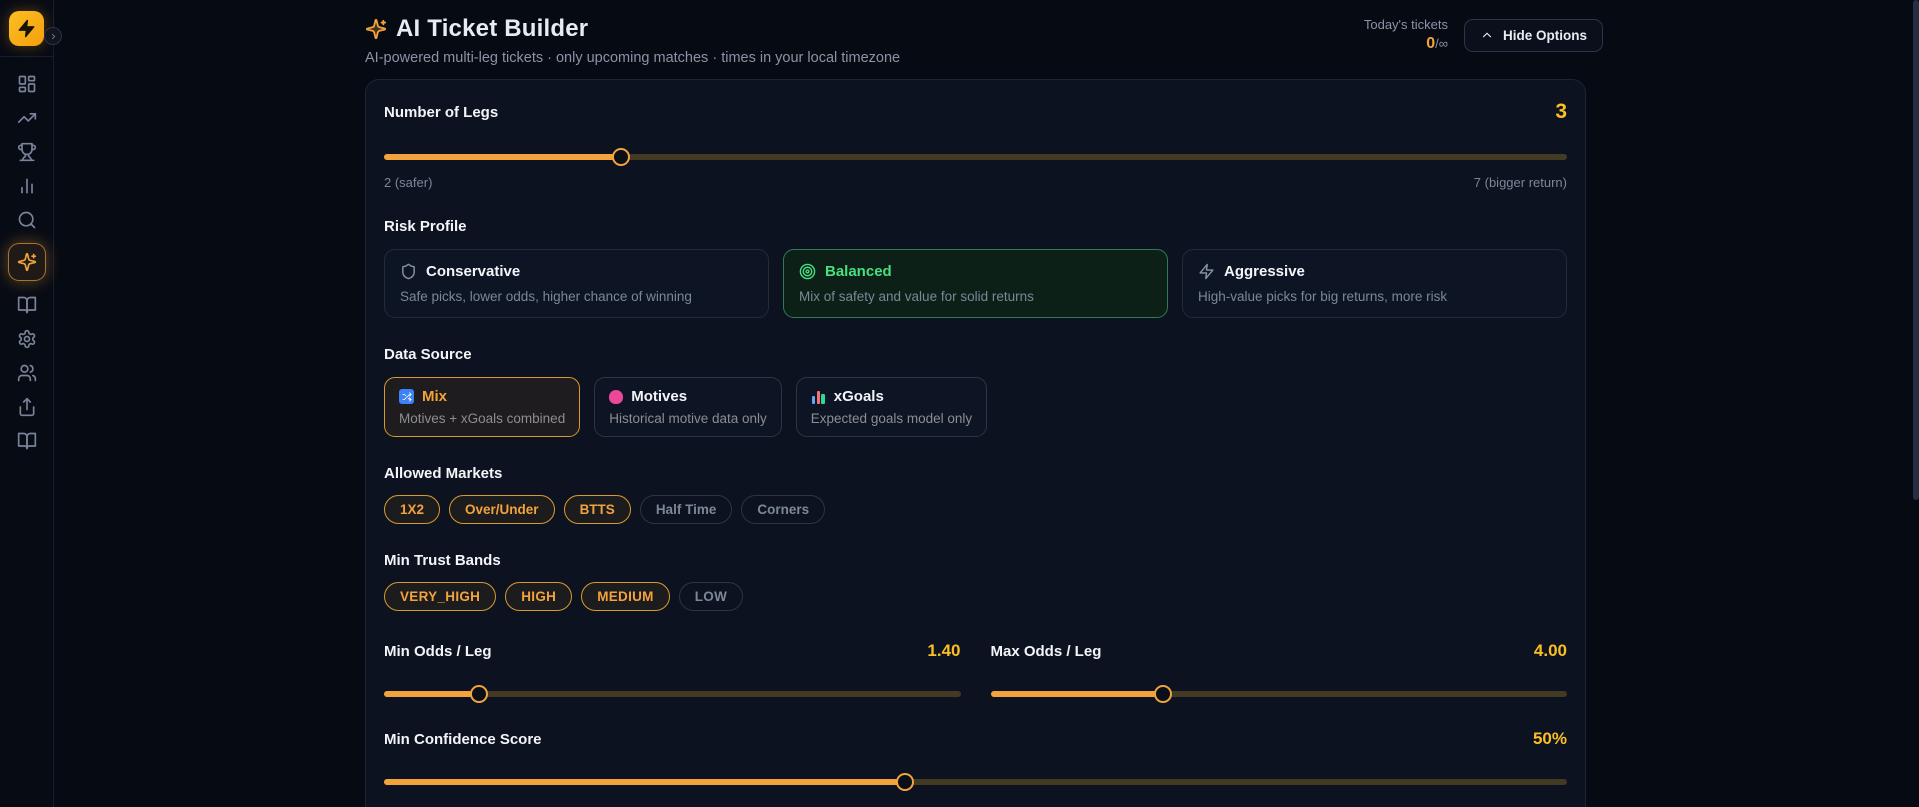  What do you see at coordinates (1561, 111) in the screenshot?
I see `legs-value: 3` at bounding box center [1561, 111].